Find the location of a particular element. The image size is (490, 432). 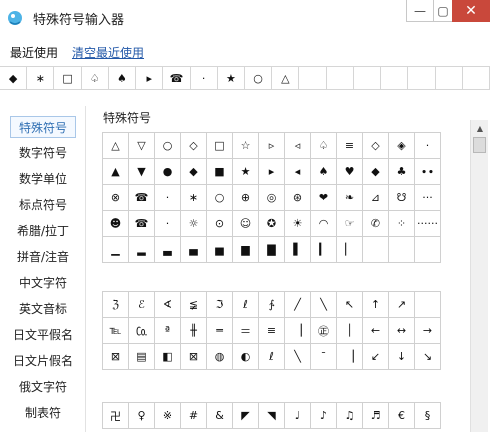

symbol-cell: ↔ is located at coordinates (402, 331).